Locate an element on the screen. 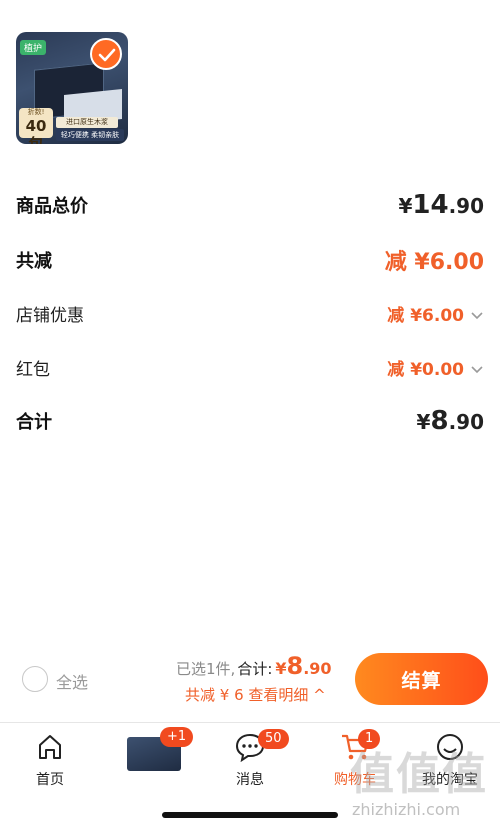  checkmark-icon is located at coordinates (107, 55).